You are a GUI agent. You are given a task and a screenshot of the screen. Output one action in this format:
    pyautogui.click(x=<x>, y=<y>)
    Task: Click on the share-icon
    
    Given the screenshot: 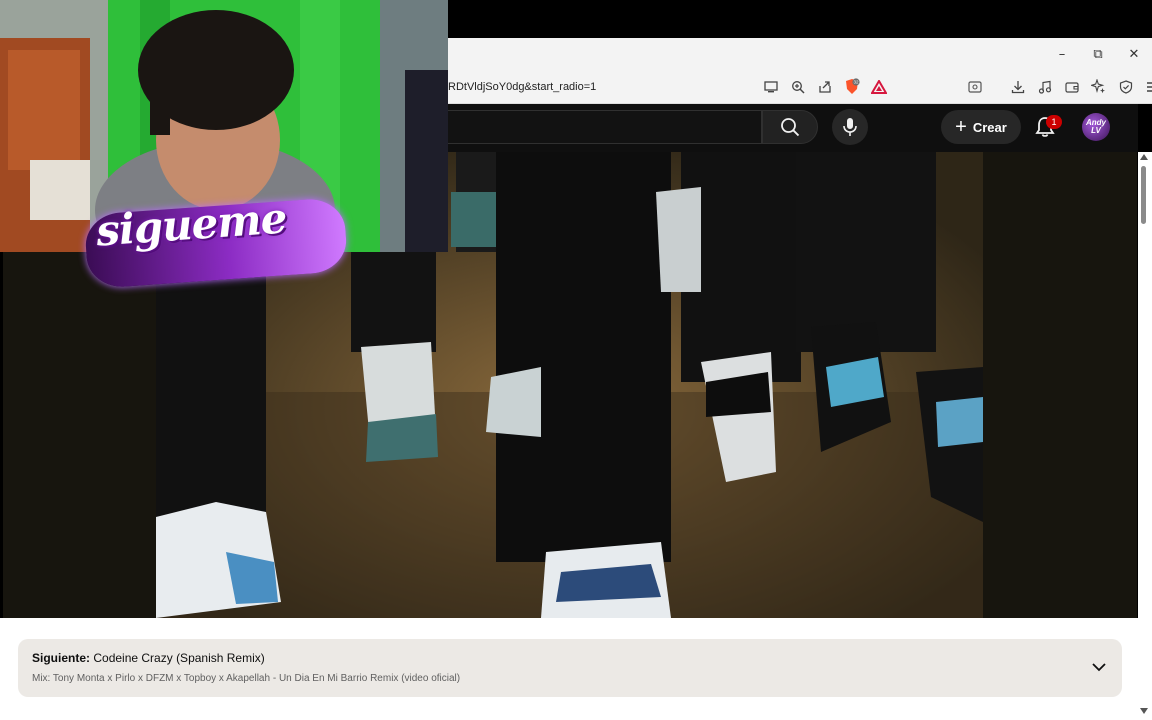 What is the action you would take?
    pyautogui.click(x=824, y=86)
    